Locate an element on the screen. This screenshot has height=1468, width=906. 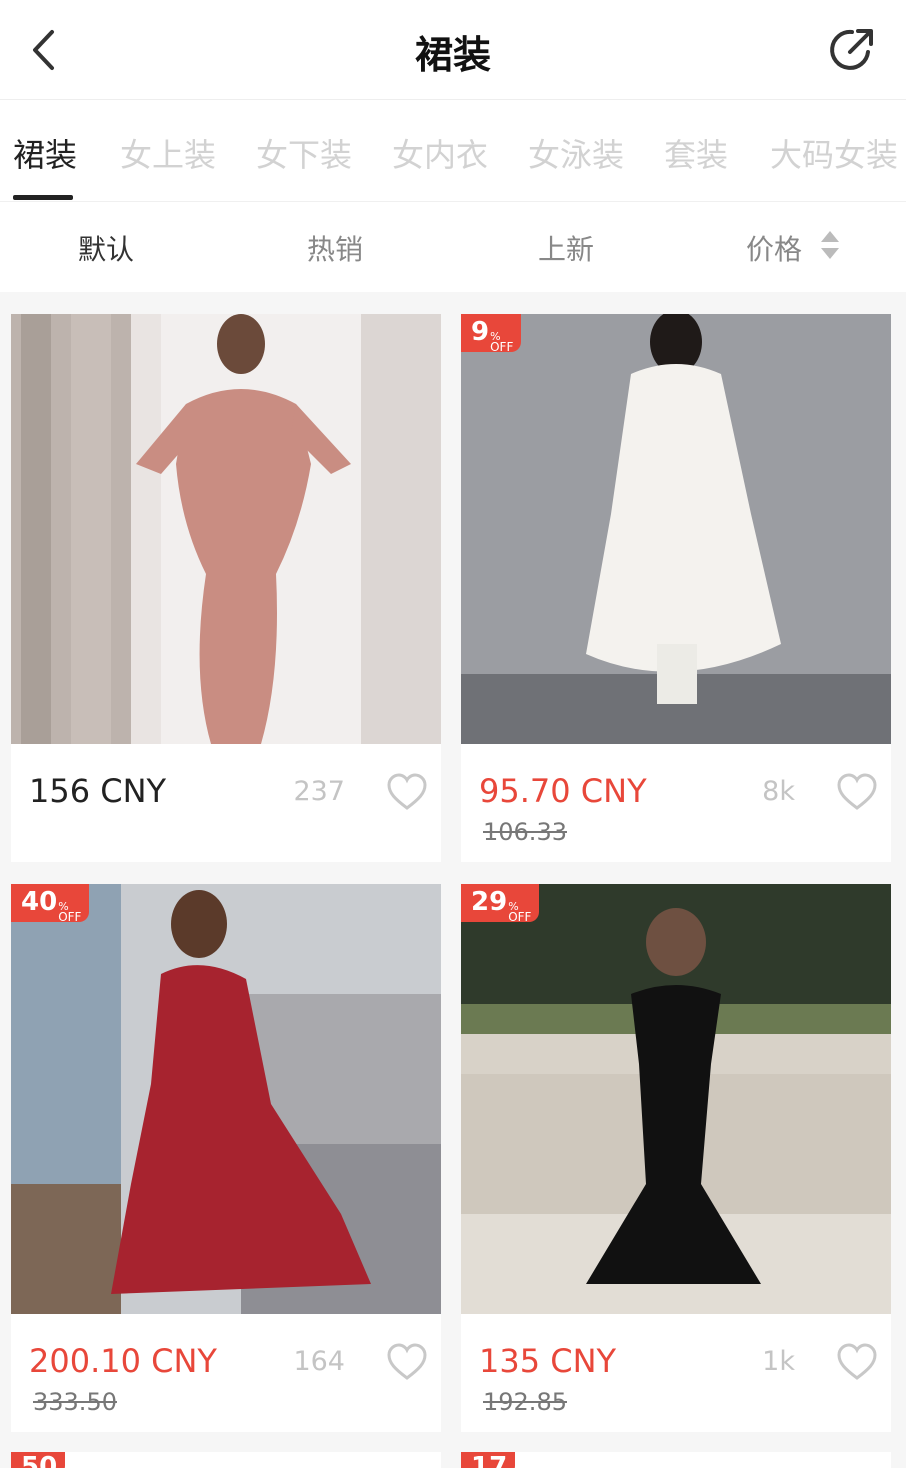
share-button is located at coordinates (852, 50).